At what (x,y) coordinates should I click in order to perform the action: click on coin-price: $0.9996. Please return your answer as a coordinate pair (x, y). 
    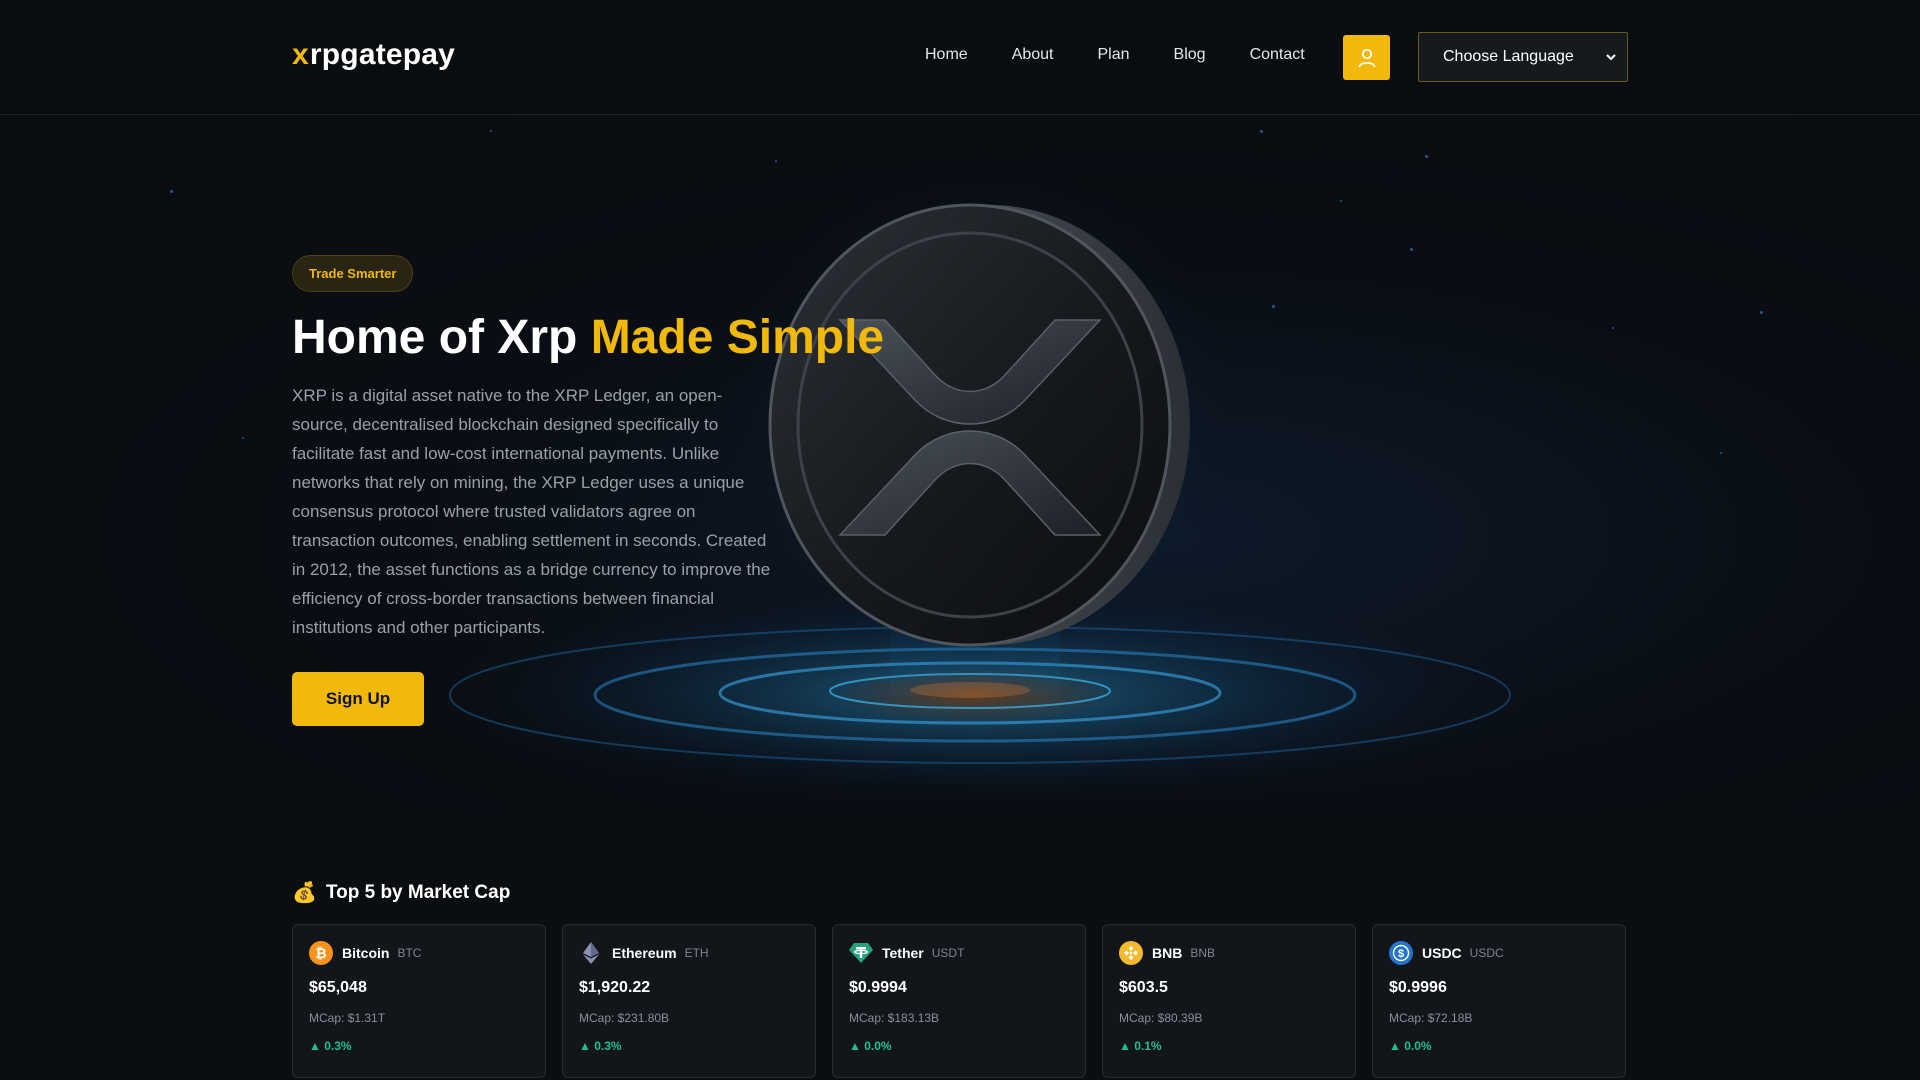
    Looking at the image, I should click on (1418, 987).